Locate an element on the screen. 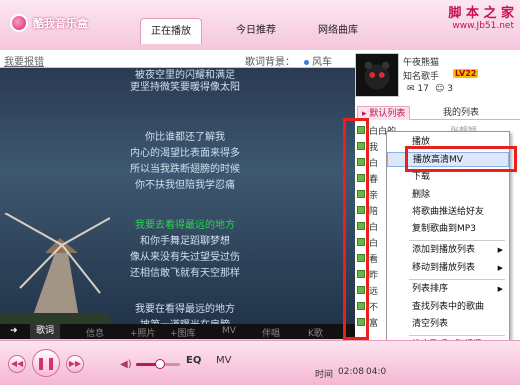 This screenshot has width=520, height=385. menu-item: 移动到播放列表 ▶ is located at coordinates (448, 268).